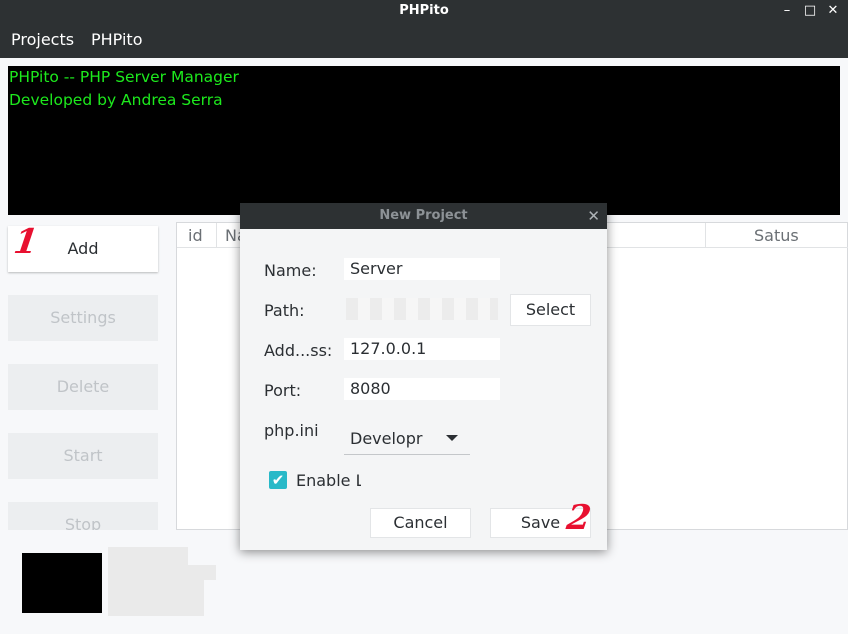  Describe the element at coordinates (550, 310) in the screenshot. I see `select-path-button: Select` at that location.